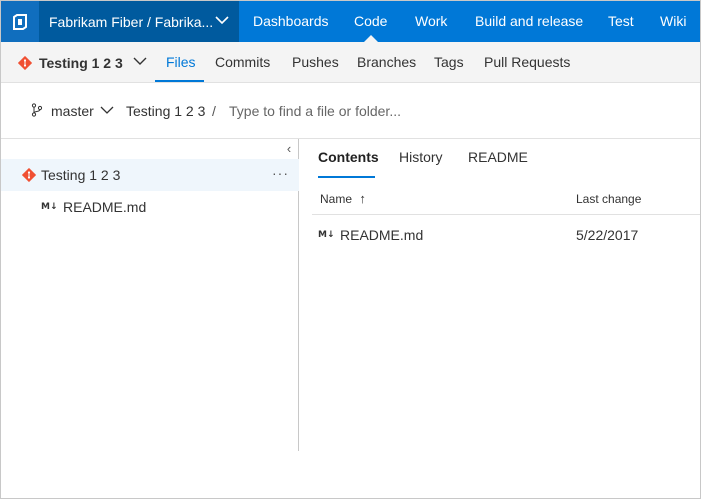  I want to click on path-bar: master Testing 1 2 3 /, so click(350, 111).